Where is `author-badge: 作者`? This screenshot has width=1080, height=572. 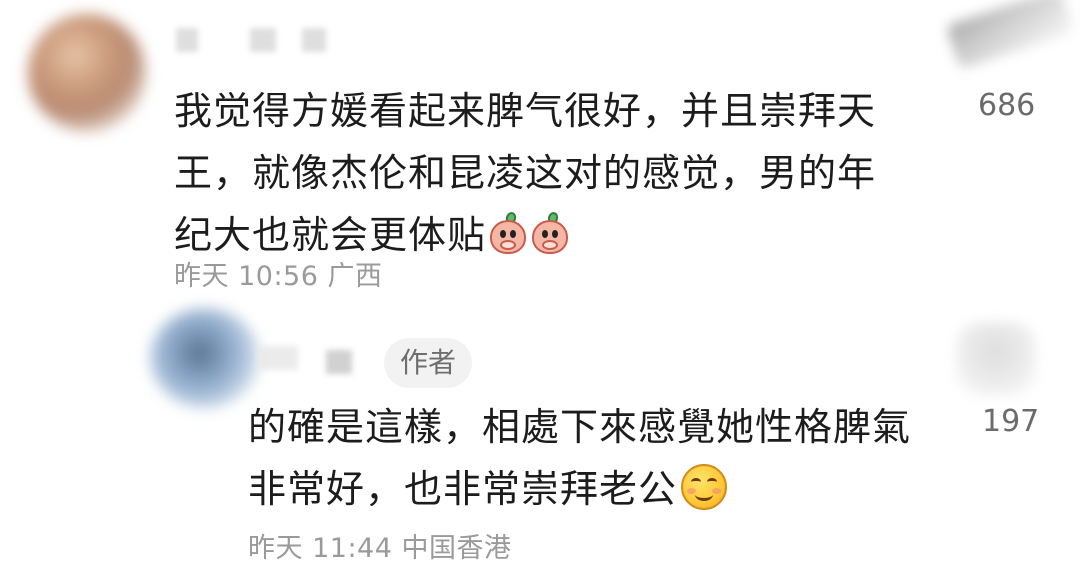
author-badge: 作者 is located at coordinates (428, 363).